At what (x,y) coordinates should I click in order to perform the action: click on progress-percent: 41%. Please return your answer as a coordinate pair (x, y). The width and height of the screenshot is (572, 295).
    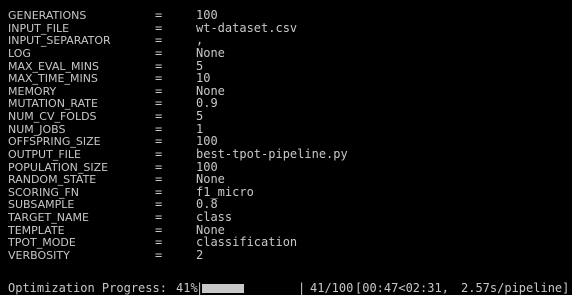
    Looking at the image, I should click on (187, 288).